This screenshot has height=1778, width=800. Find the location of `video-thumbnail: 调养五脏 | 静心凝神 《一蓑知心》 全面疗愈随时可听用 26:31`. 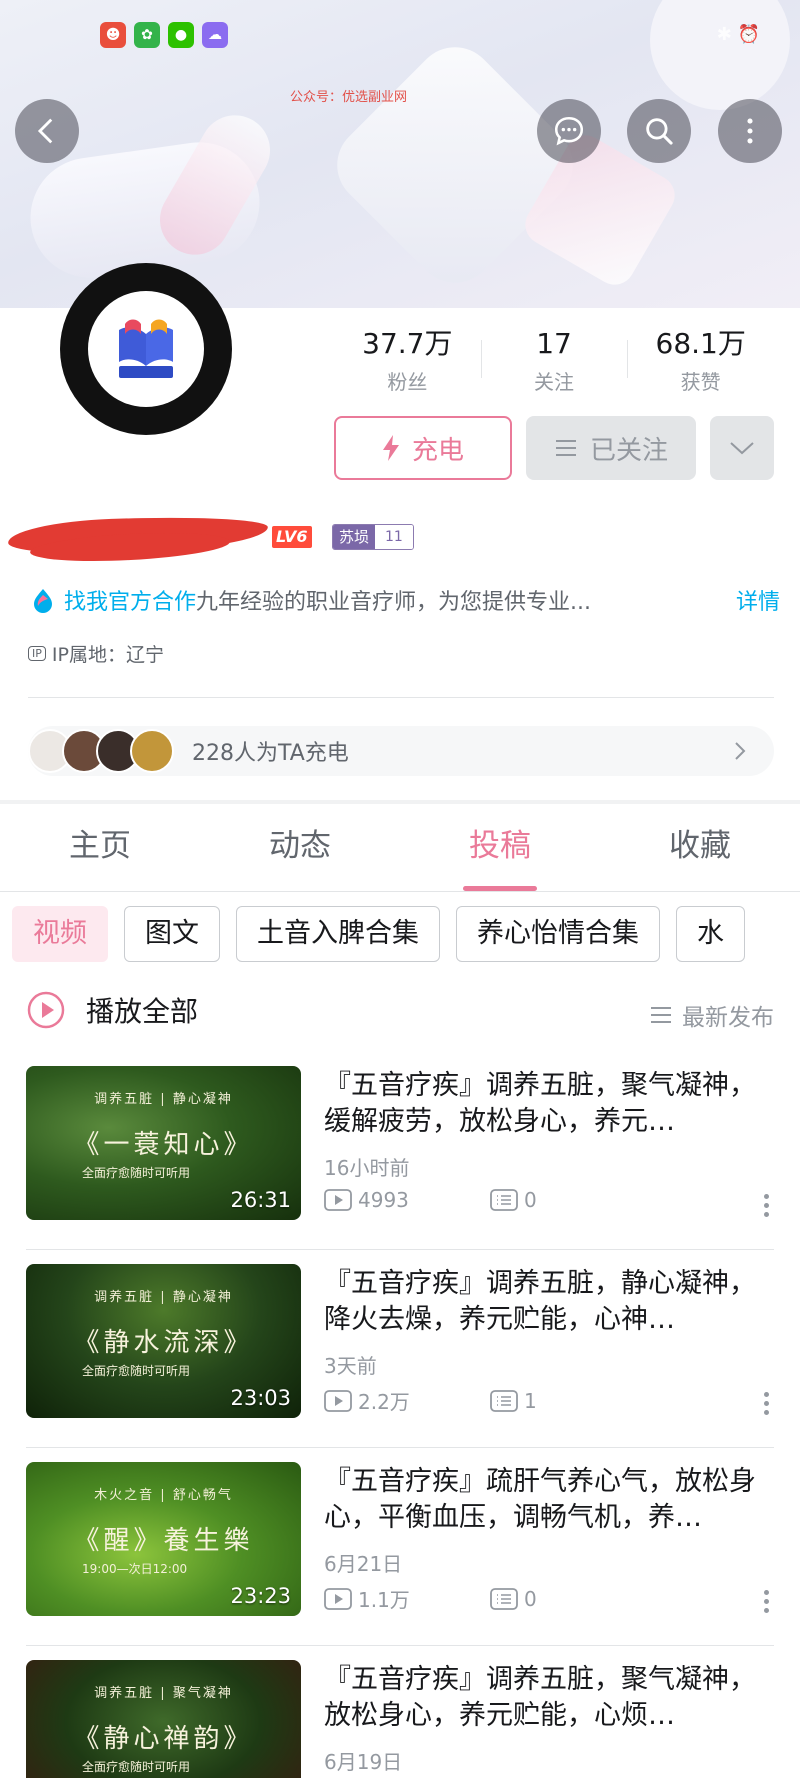

video-thumbnail: 调养五脏 | 静心凝神 《一蓑知心》 全面疗愈随时可听用 26:31 is located at coordinates (163, 1143).